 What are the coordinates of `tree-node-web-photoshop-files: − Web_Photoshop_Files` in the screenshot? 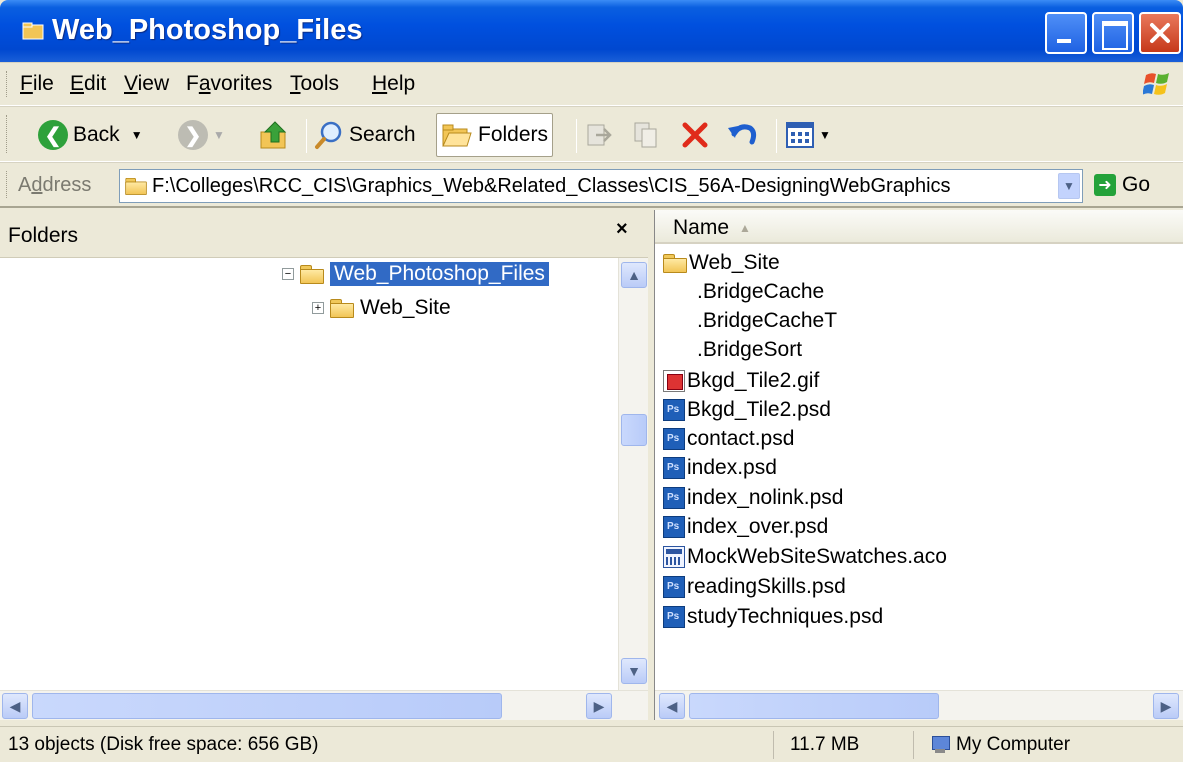 It's located at (415, 274).